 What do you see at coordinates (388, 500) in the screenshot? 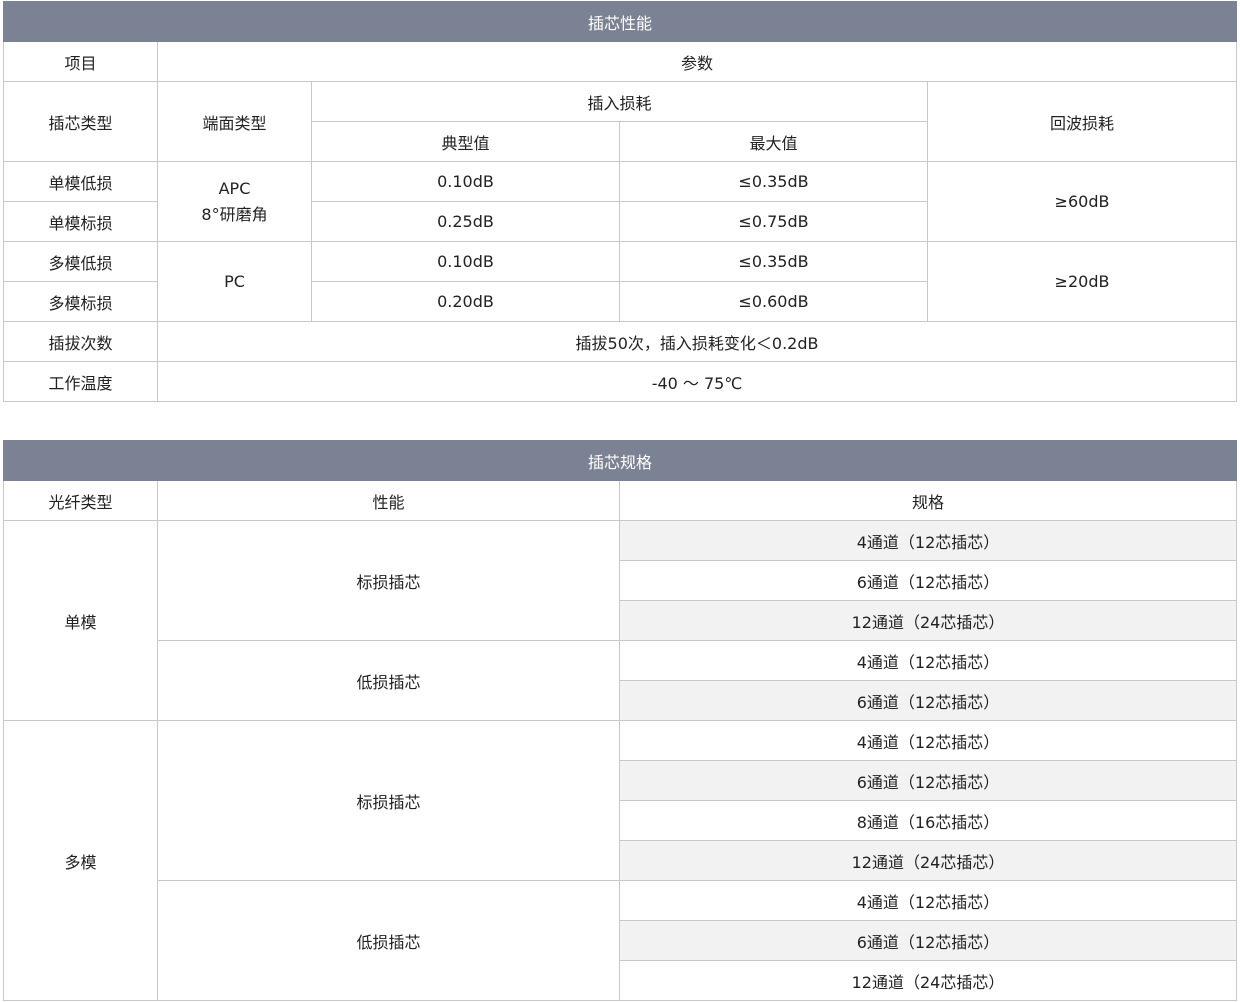
I see `performance-header: 性能` at bounding box center [388, 500].